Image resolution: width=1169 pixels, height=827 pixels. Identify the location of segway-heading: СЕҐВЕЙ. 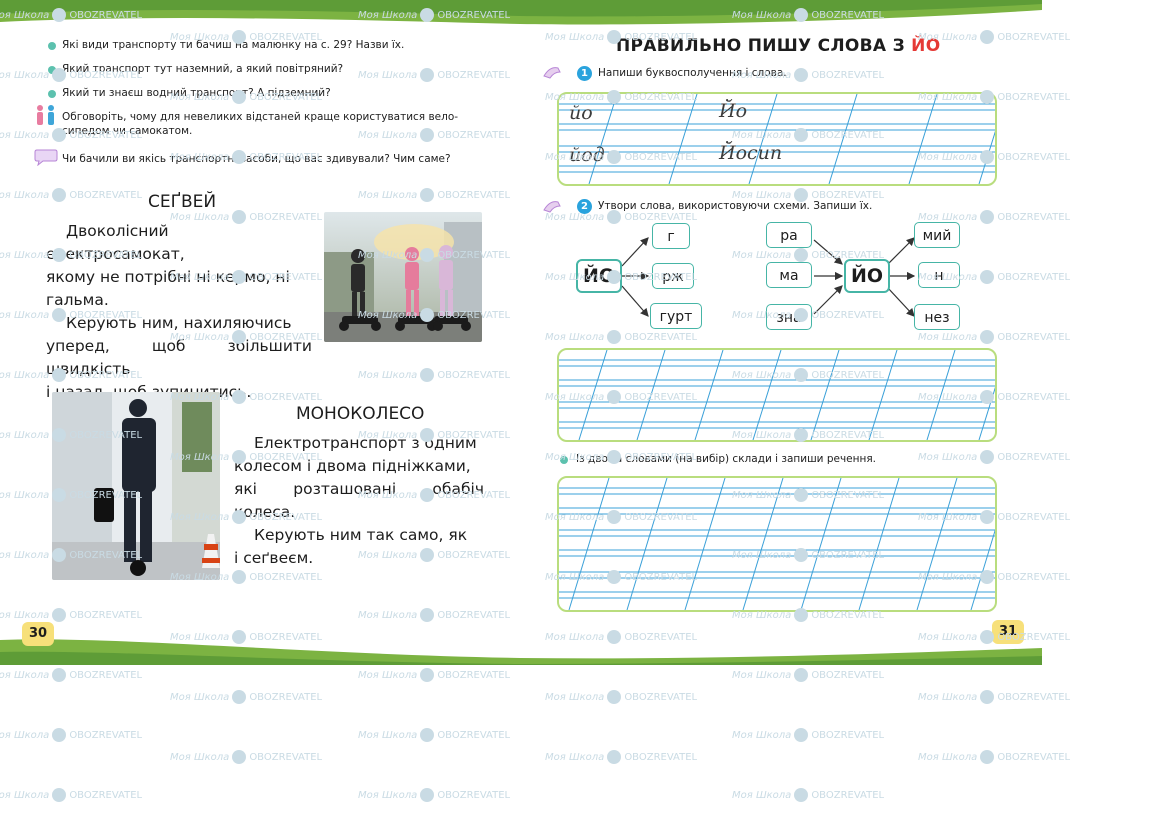
(182, 202).